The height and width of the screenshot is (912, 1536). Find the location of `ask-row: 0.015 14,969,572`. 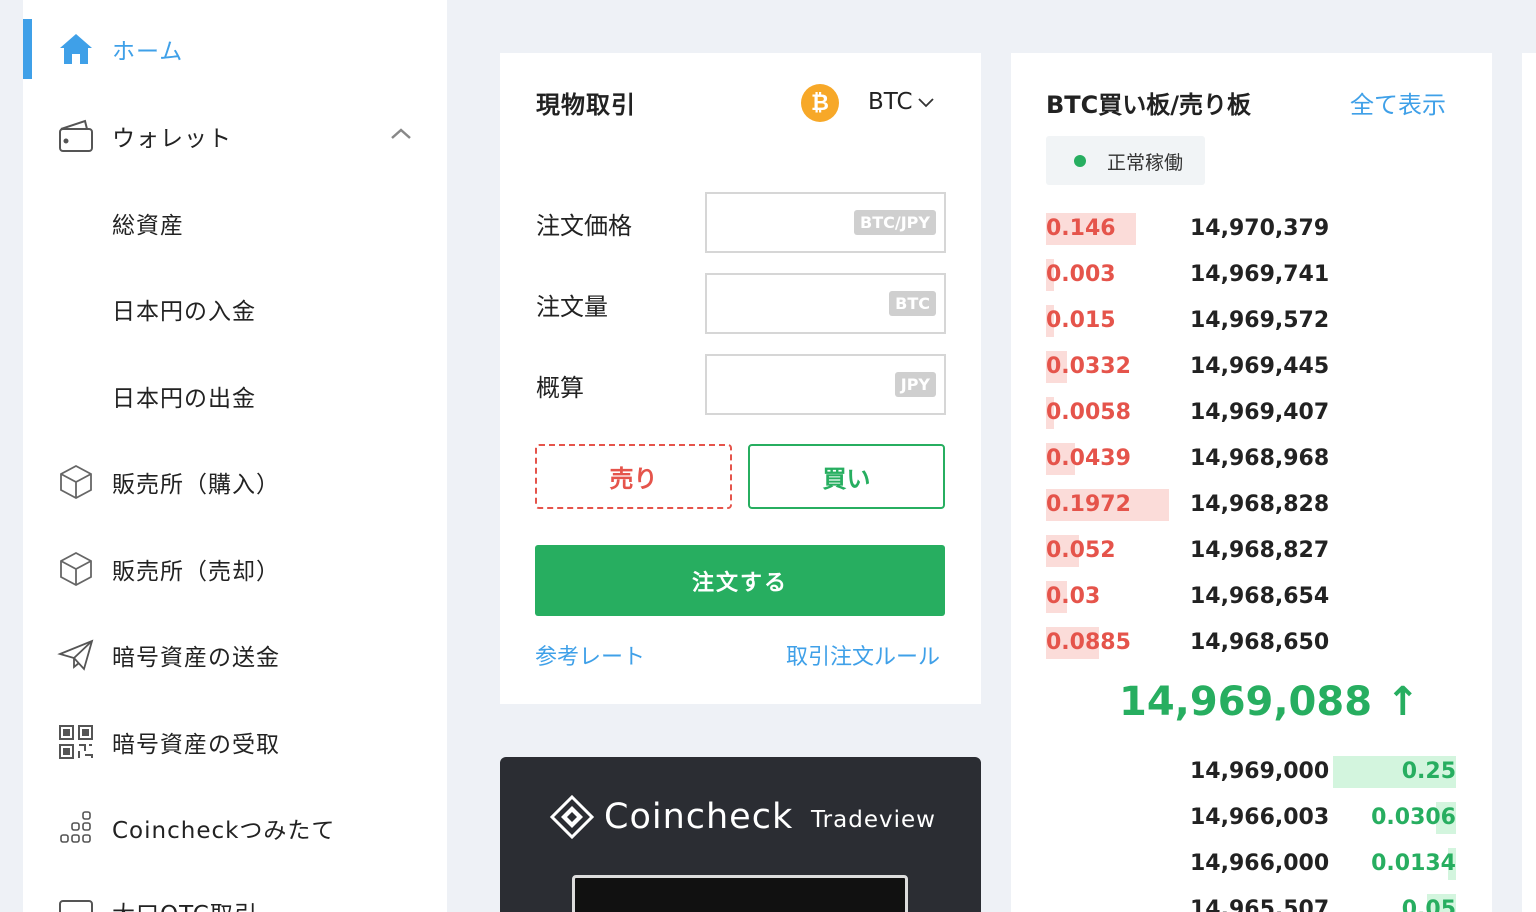

ask-row: 0.015 14,969,572 is located at coordinates (1251, 321).